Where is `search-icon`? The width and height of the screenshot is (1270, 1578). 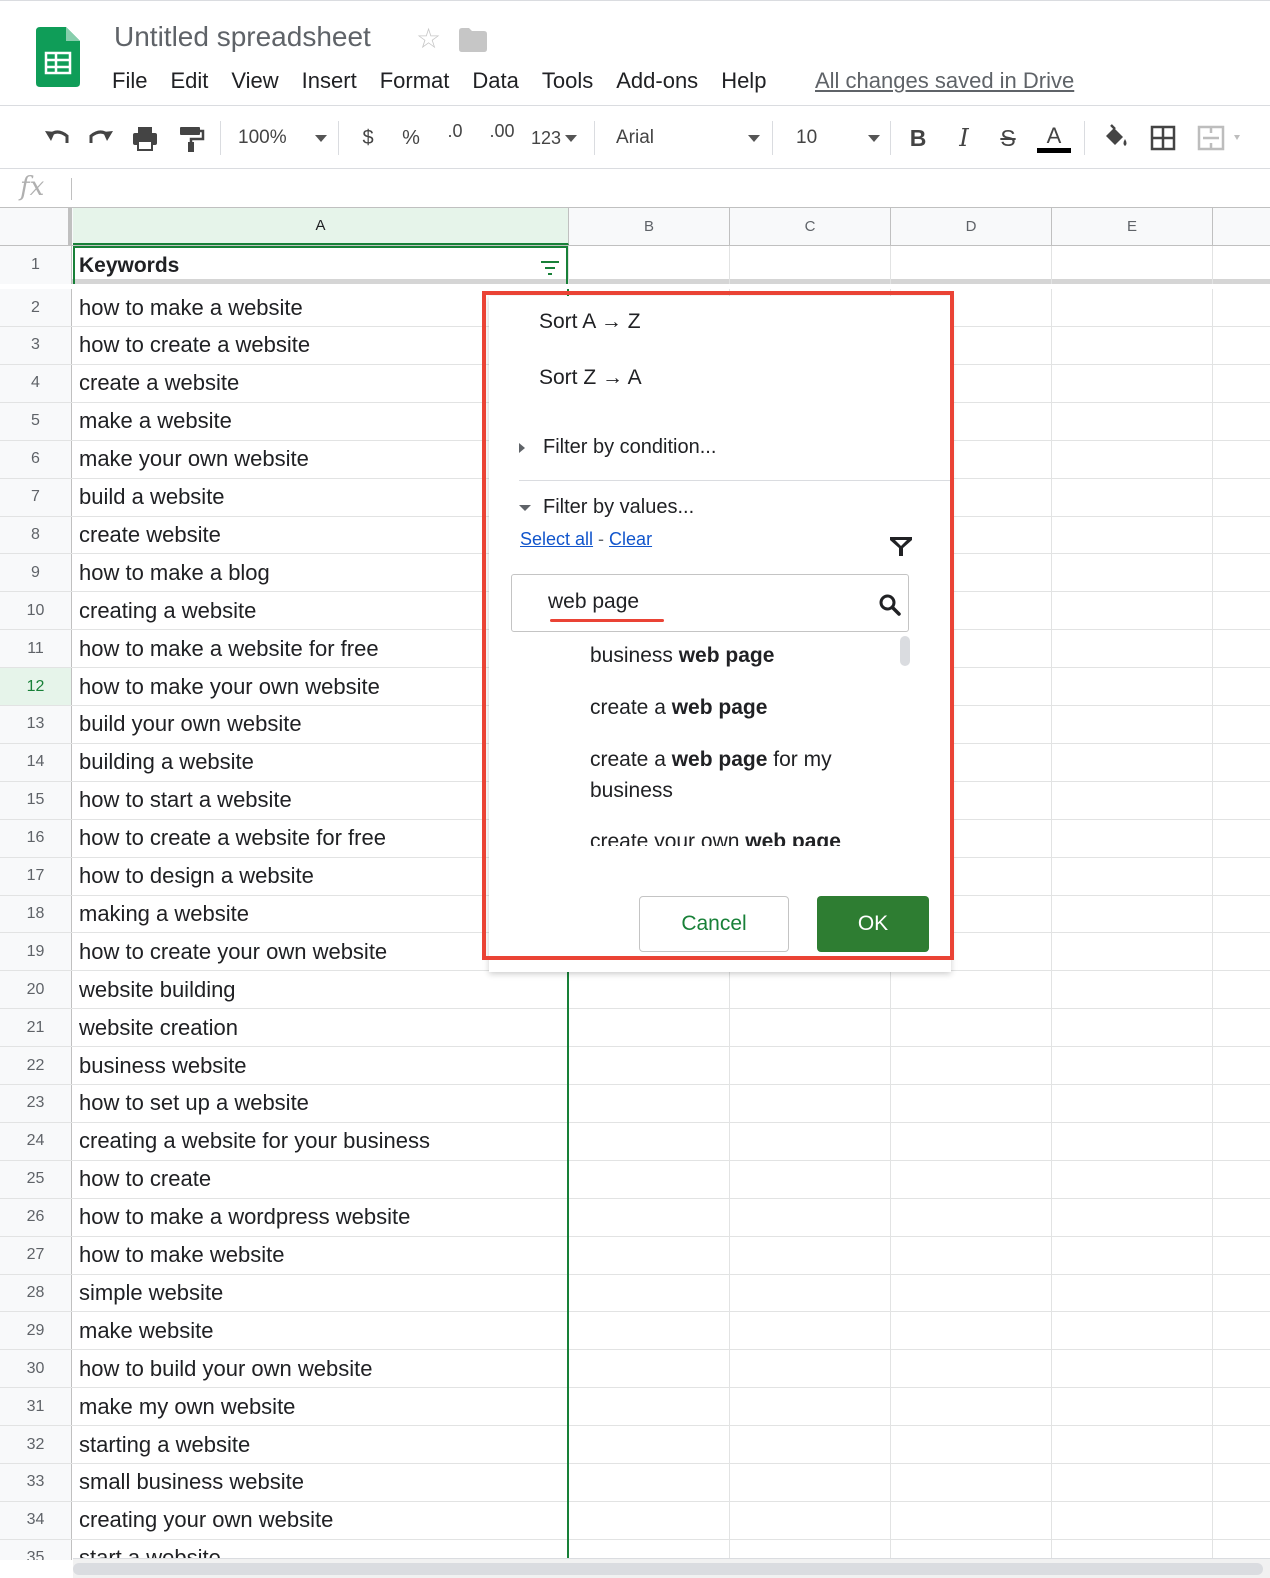
search-icon is located at coordinates (890, 605).